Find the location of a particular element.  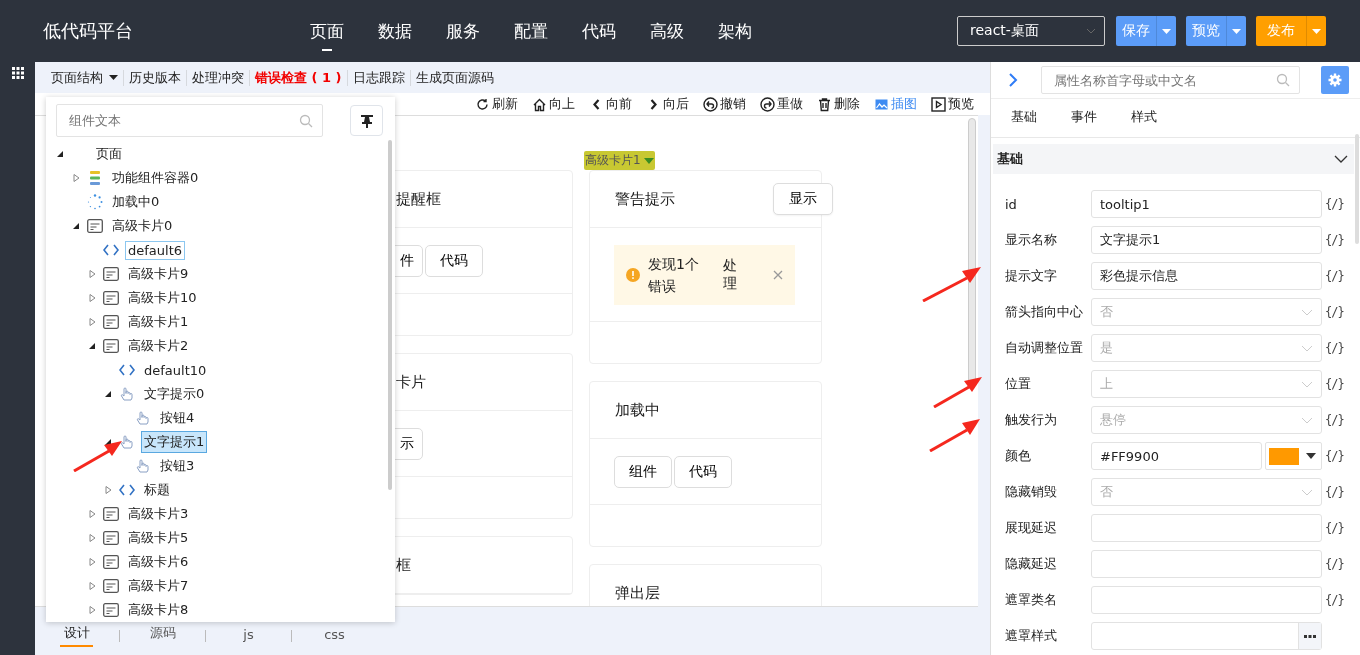

toolbar-link: 历史版本 is located at coordinates (155, 77).